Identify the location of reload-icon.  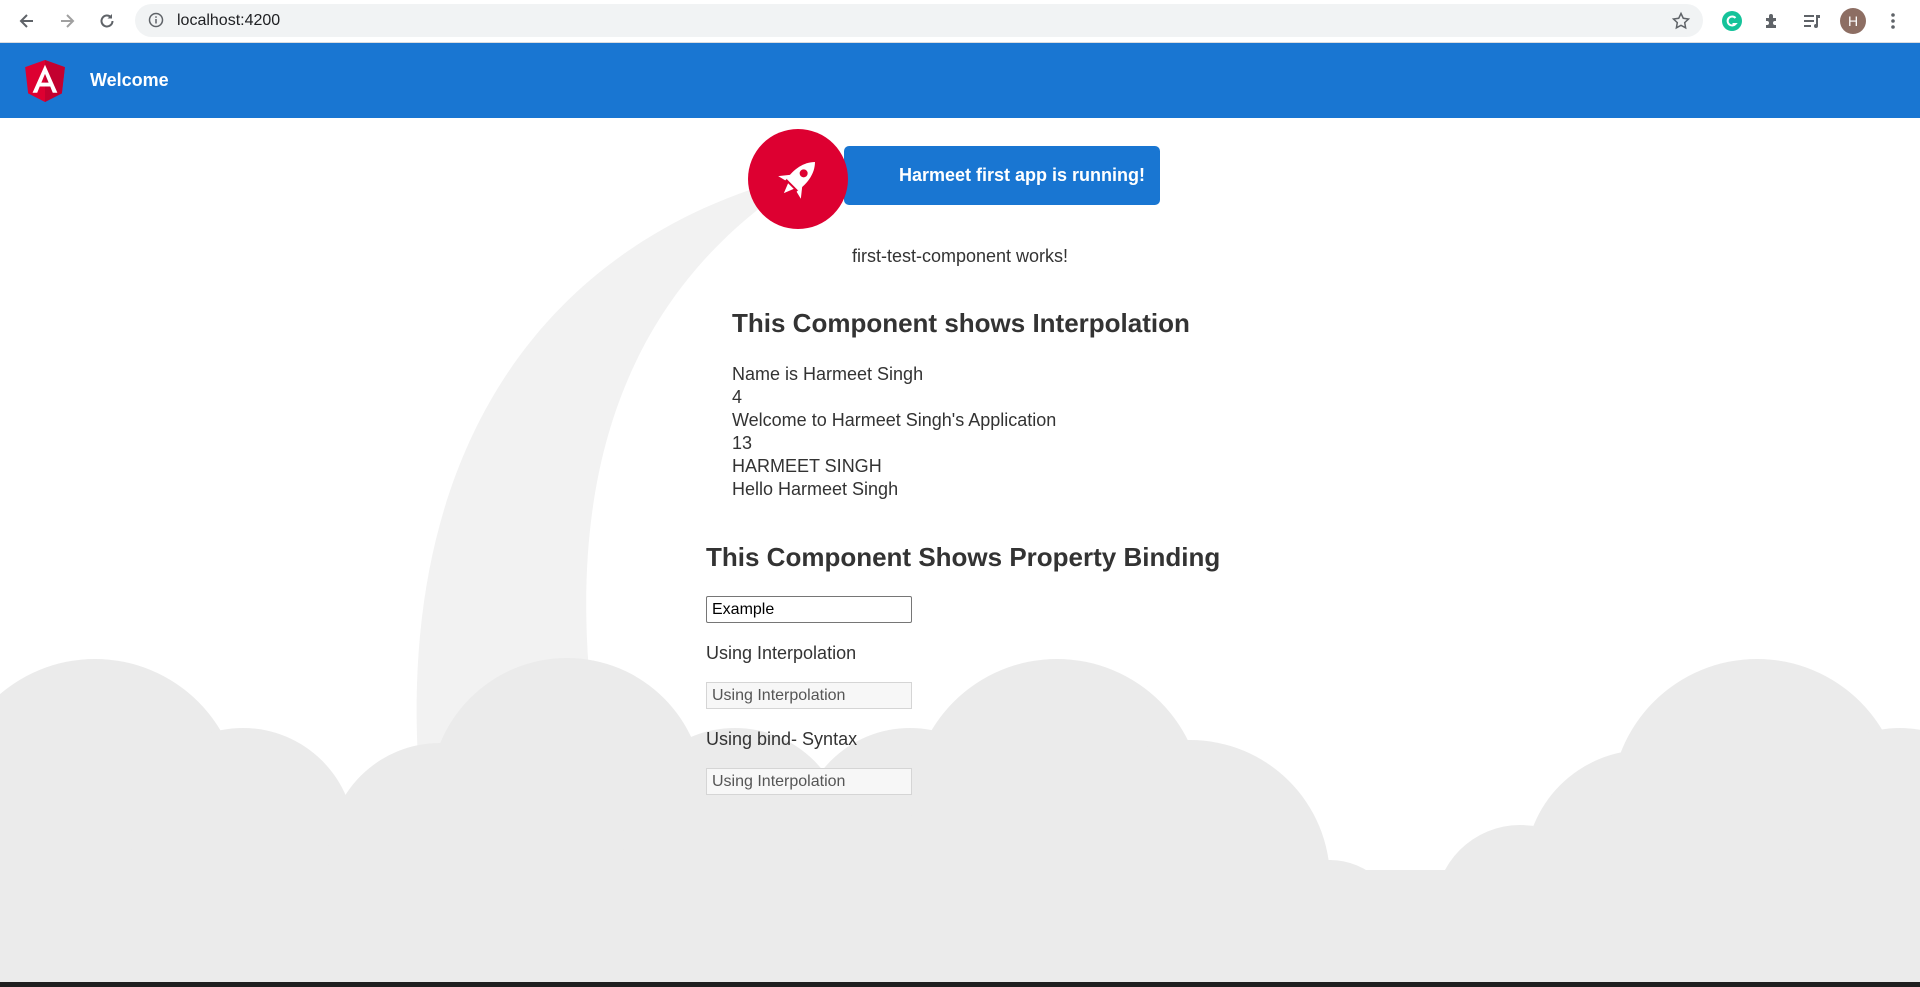
(107, 21).